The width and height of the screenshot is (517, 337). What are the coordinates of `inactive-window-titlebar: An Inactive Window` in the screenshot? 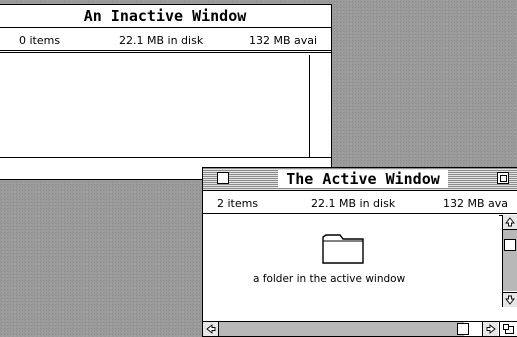 It's located at (165, 16).